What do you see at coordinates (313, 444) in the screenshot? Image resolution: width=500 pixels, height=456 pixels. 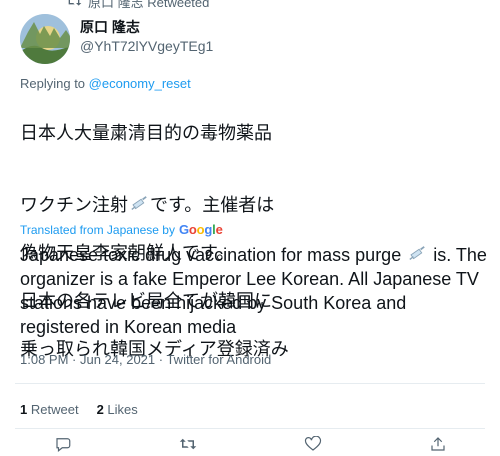 I see `like-icon` at bounding box center [313, 444].